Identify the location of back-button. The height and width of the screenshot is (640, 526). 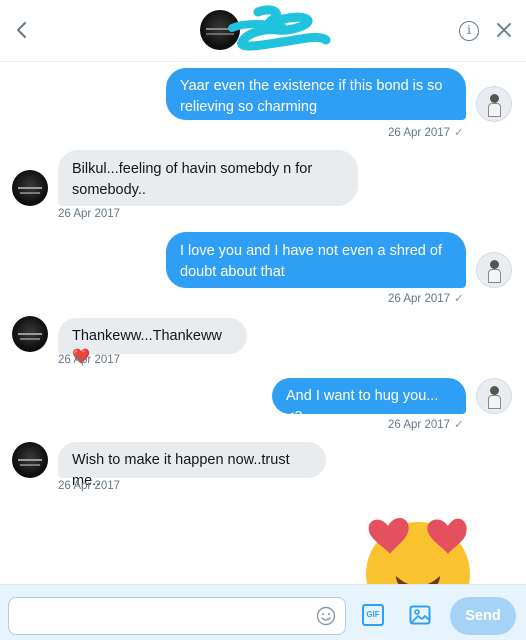
(22, 30).